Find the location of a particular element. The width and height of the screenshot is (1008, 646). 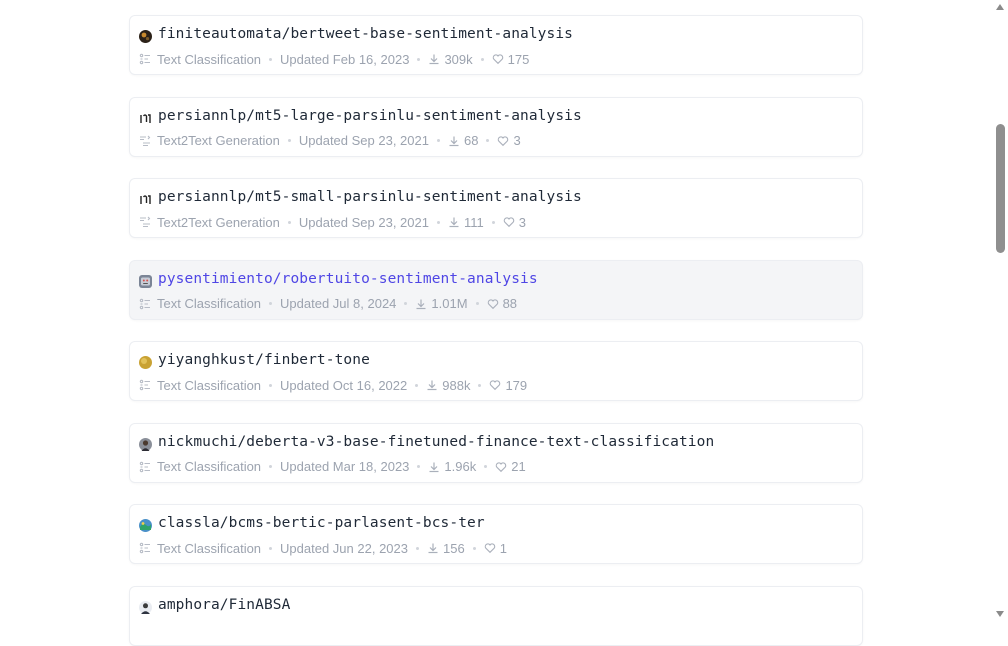

downloads-stat: 309k is located at coordinates (450, 59).